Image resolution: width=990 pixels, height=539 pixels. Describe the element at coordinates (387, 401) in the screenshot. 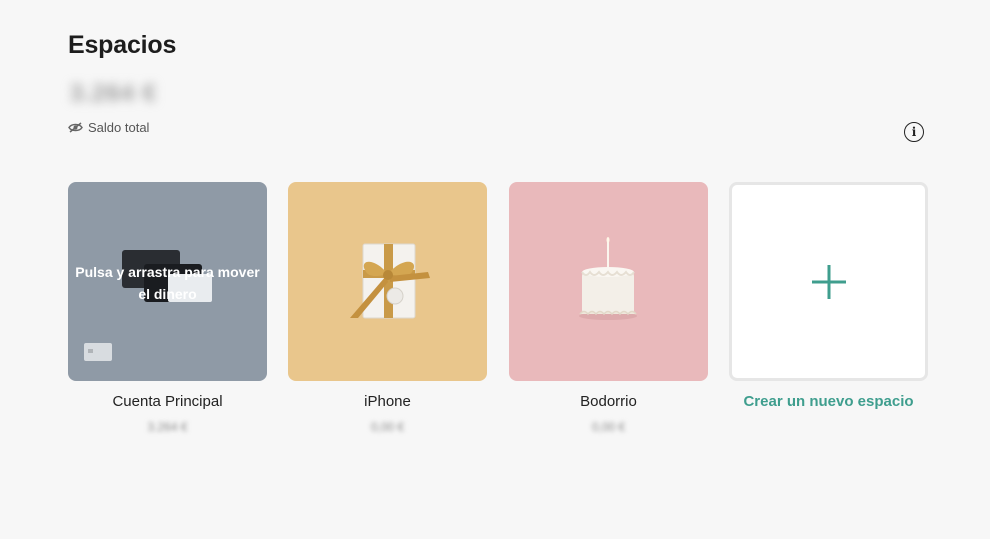

I see `space-name: iPhone` at that location.